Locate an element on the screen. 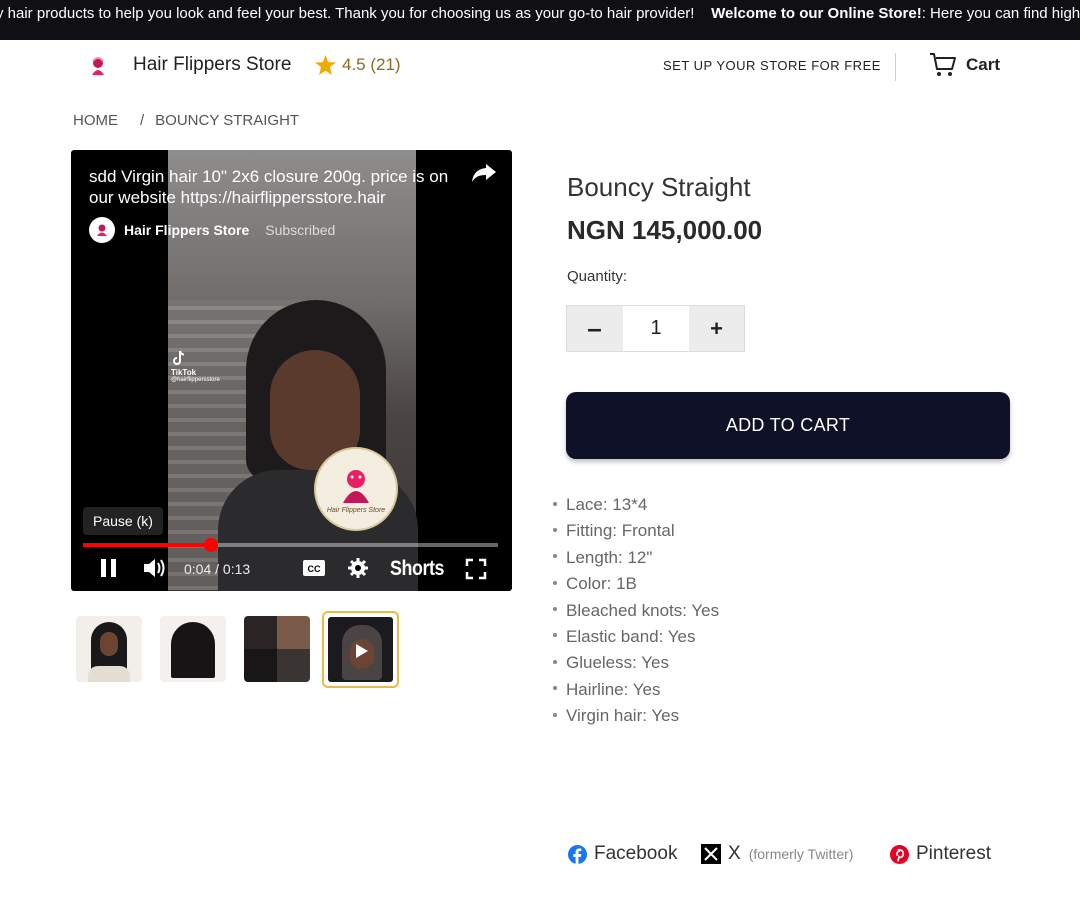  spec-item: Hairline: Yes is located at coordinates (636, 690).